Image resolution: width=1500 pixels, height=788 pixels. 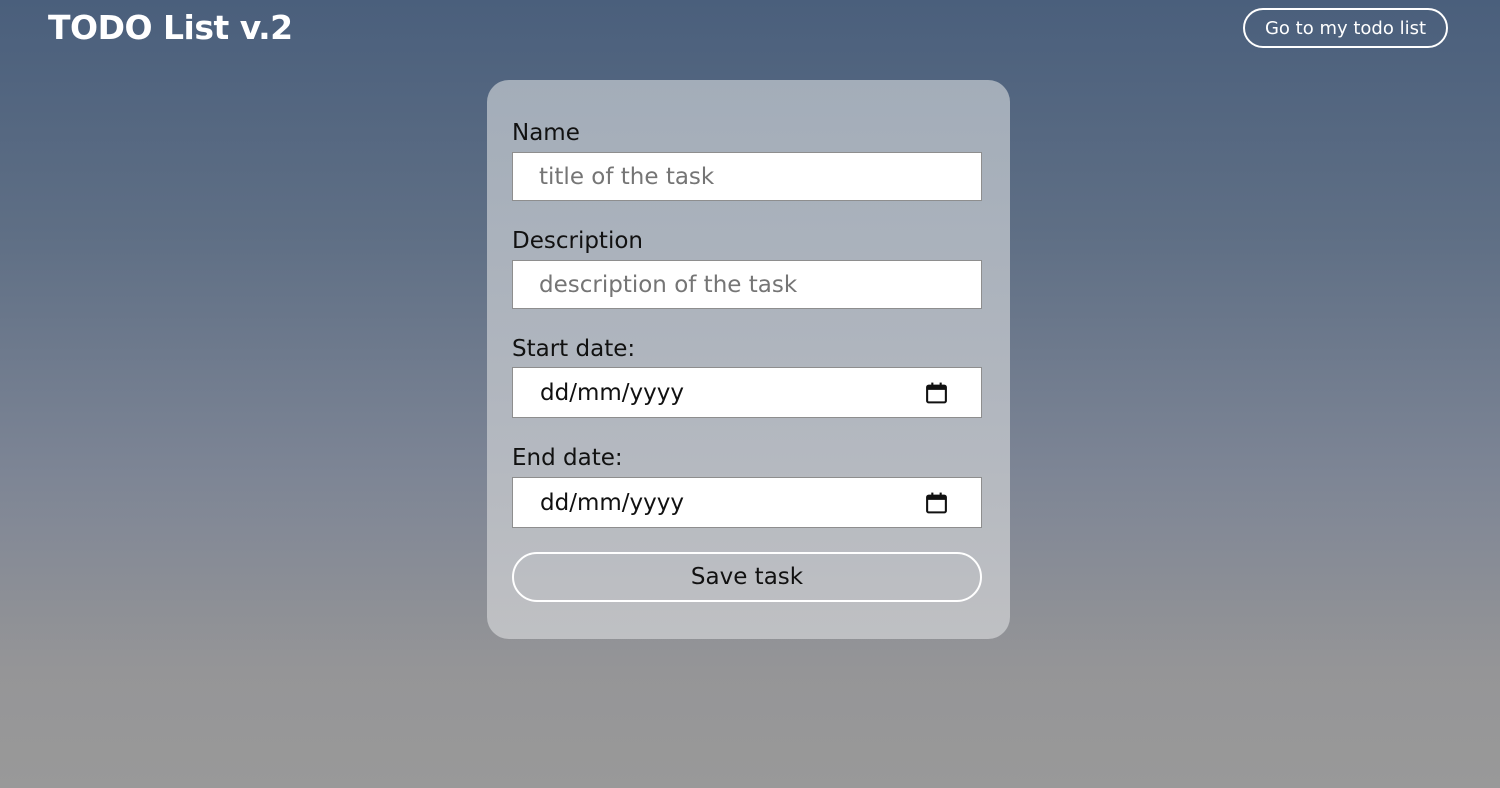 I want to click on name-label: Name, so click(x=546, y=133).